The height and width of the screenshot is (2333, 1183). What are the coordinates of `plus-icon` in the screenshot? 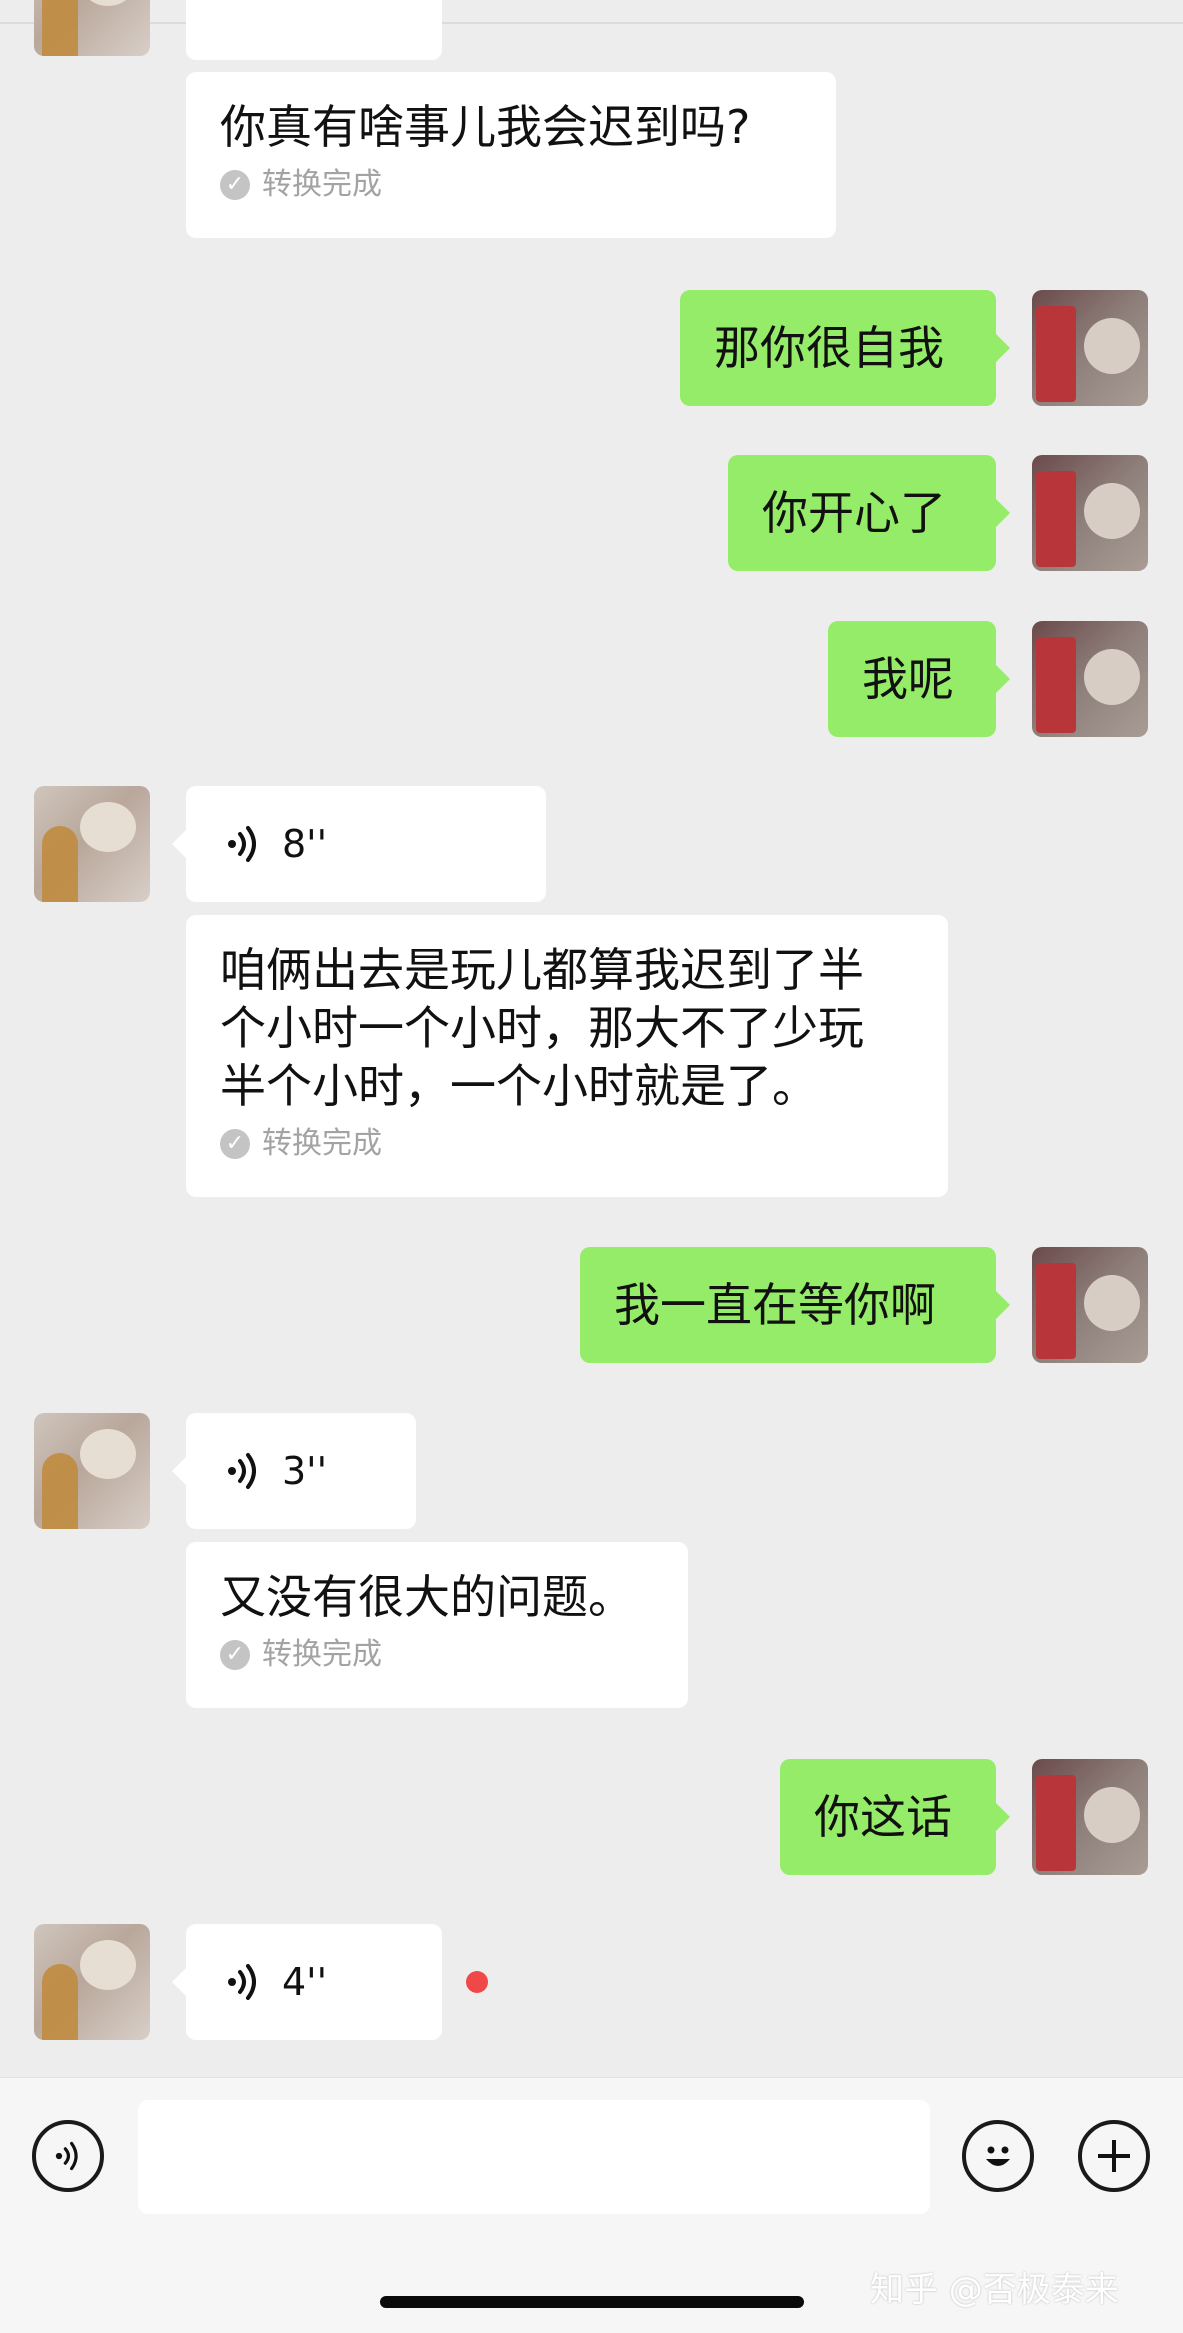 It's located at (1114, 2156).